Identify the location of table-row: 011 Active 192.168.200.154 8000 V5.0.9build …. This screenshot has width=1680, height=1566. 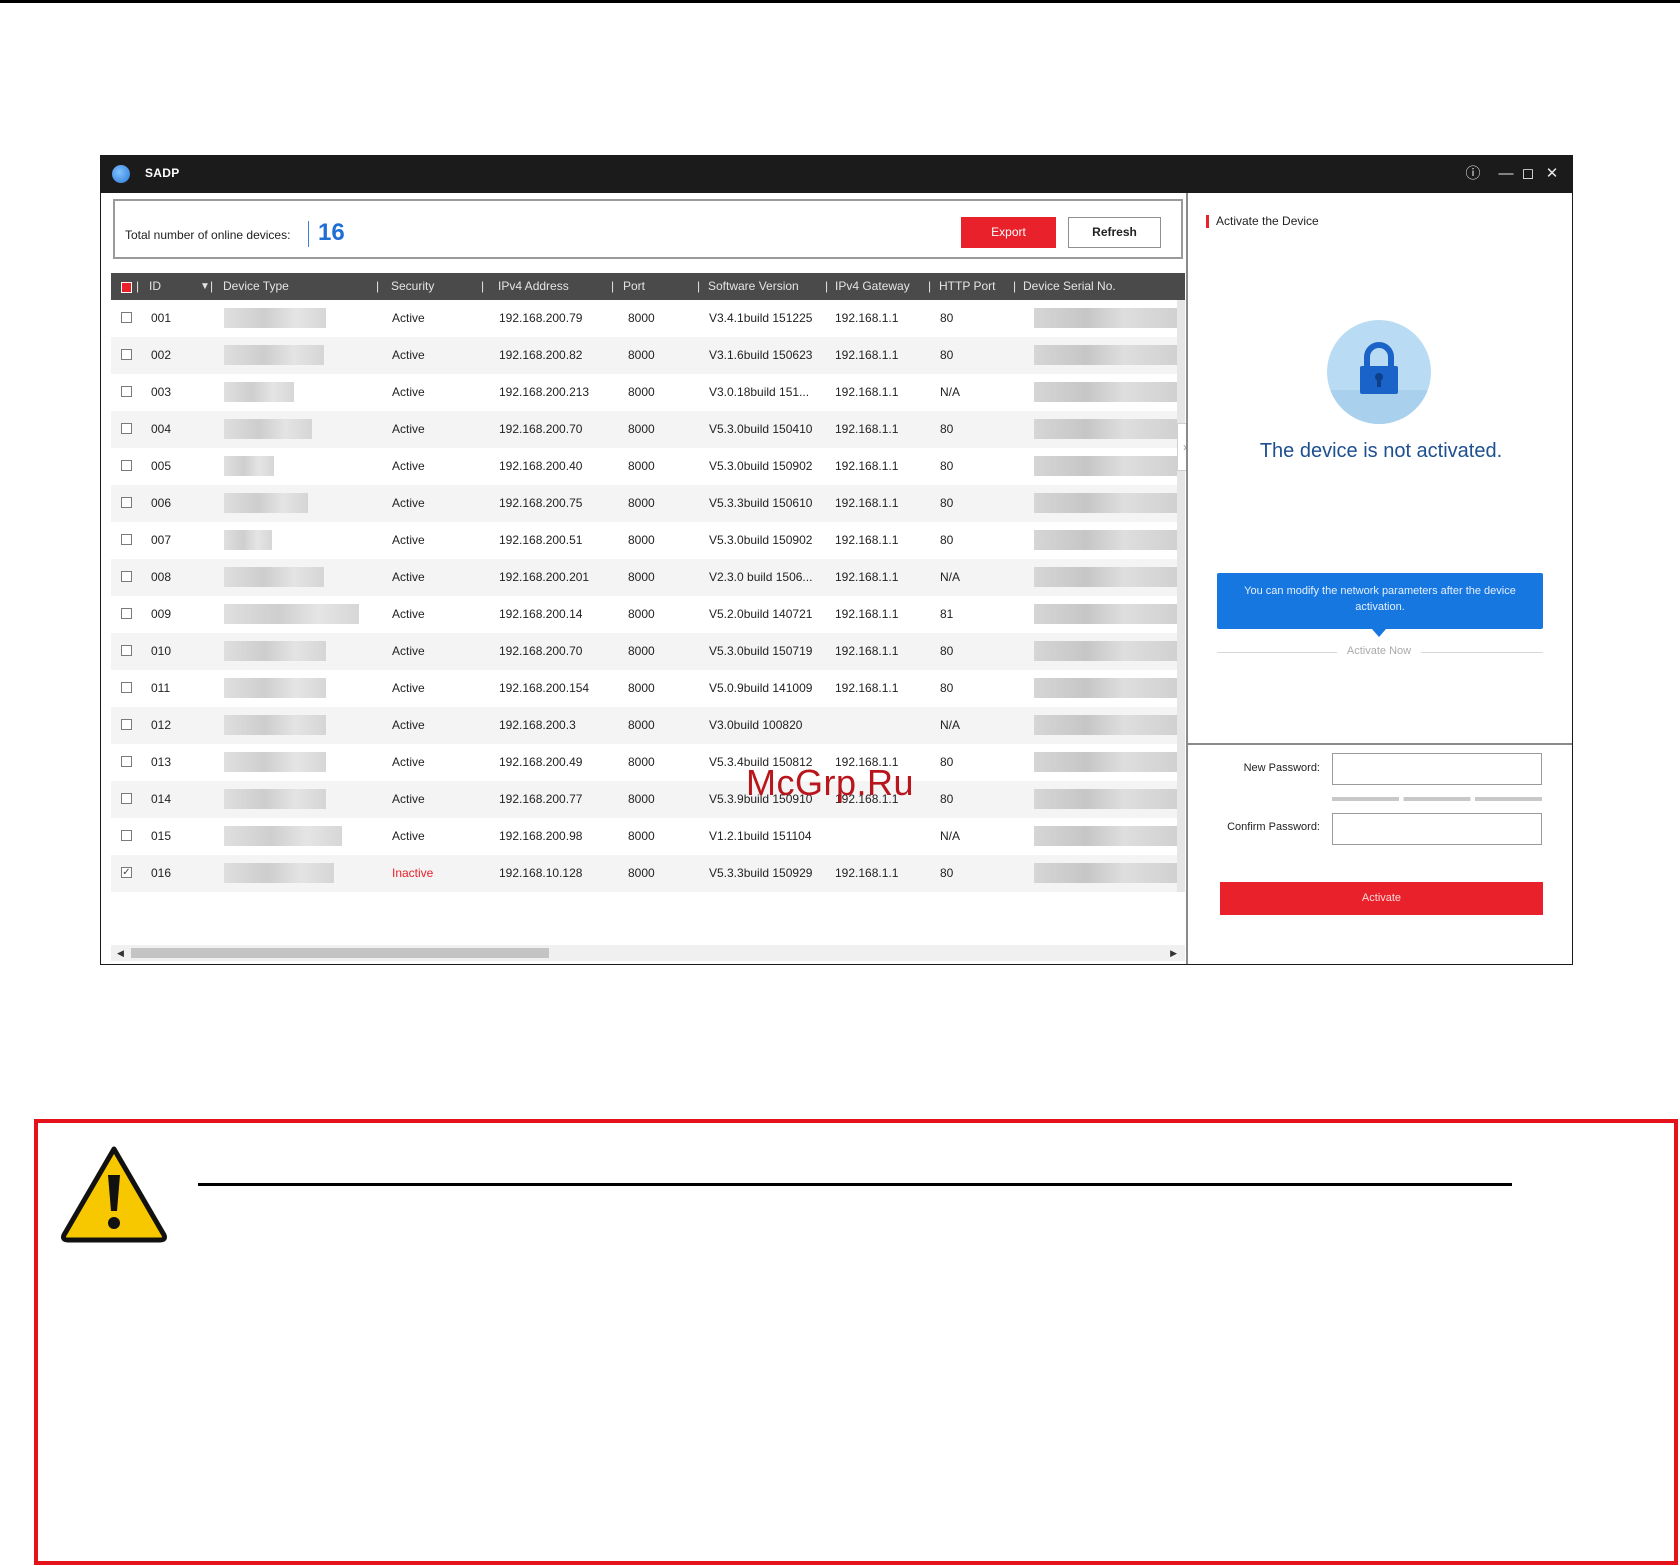
(648, 688).